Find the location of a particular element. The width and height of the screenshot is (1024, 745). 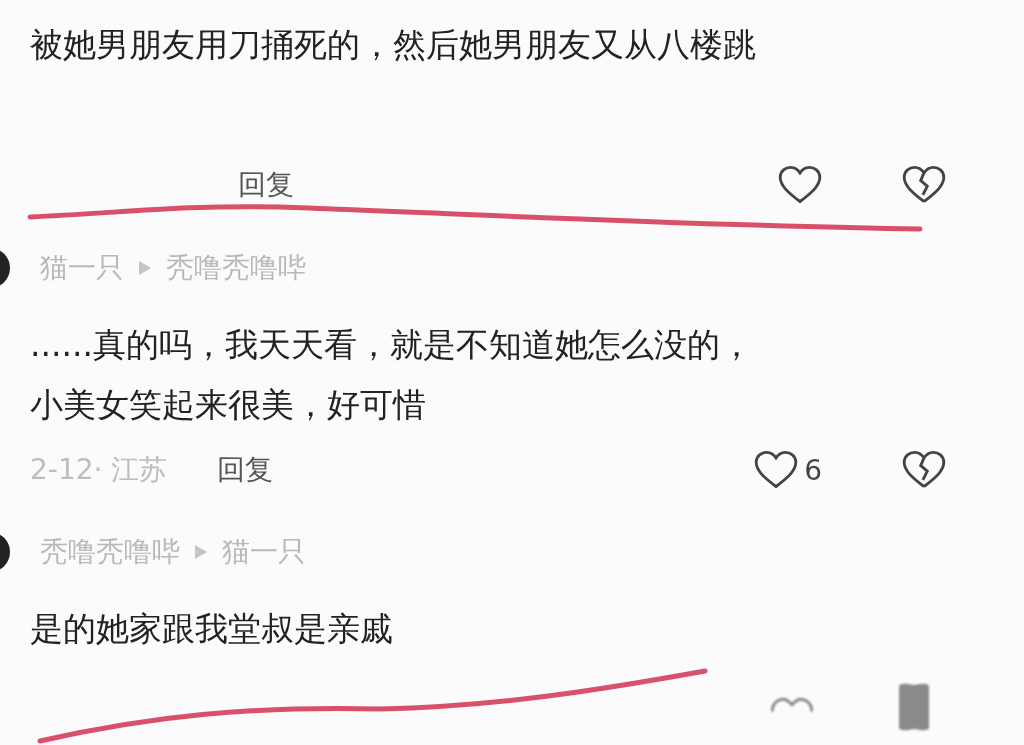

reply-target-name: 秃噜秃噜哔 is located at coordinates (236, 268).